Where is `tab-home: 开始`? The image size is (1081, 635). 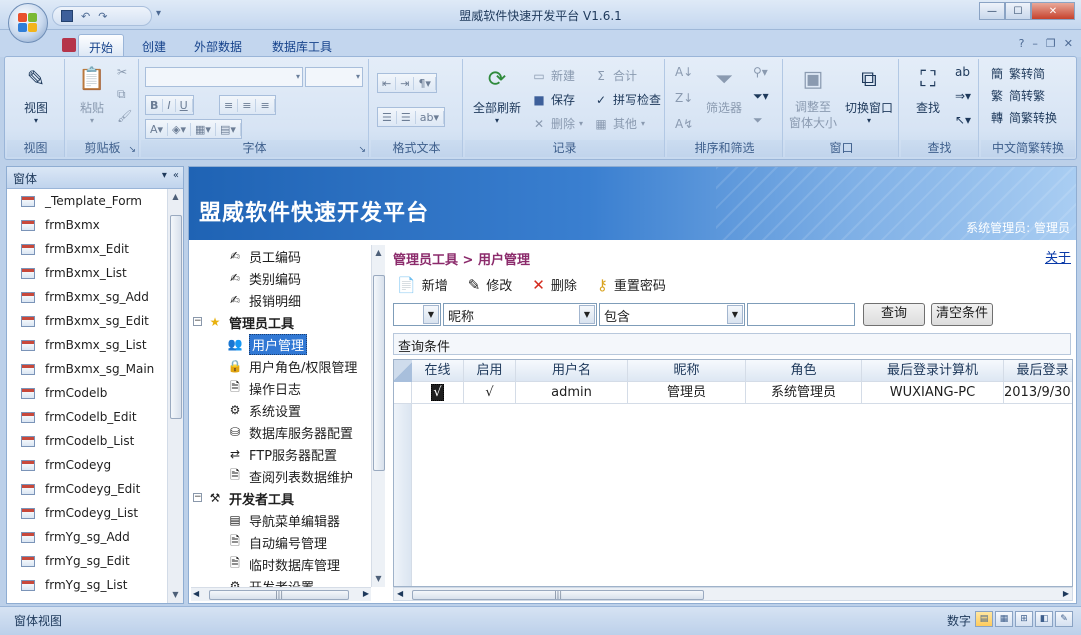 tab-home: 开始 is located at coordinates (101, 45).